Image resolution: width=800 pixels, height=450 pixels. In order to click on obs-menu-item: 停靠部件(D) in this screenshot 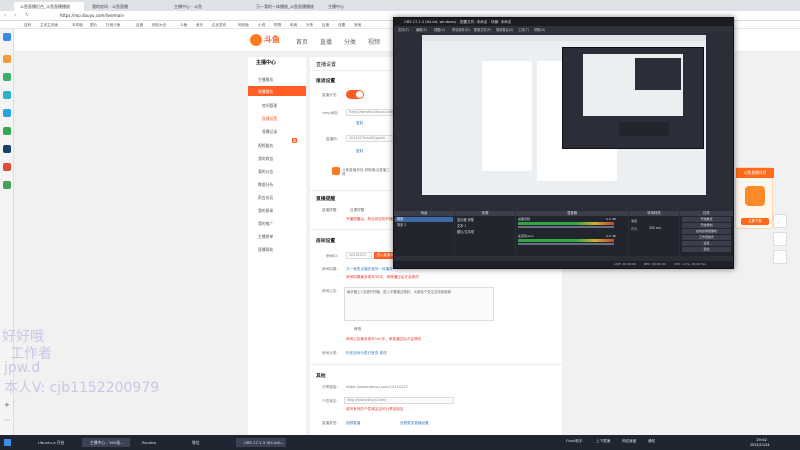, I will do `click(461, 29)`.